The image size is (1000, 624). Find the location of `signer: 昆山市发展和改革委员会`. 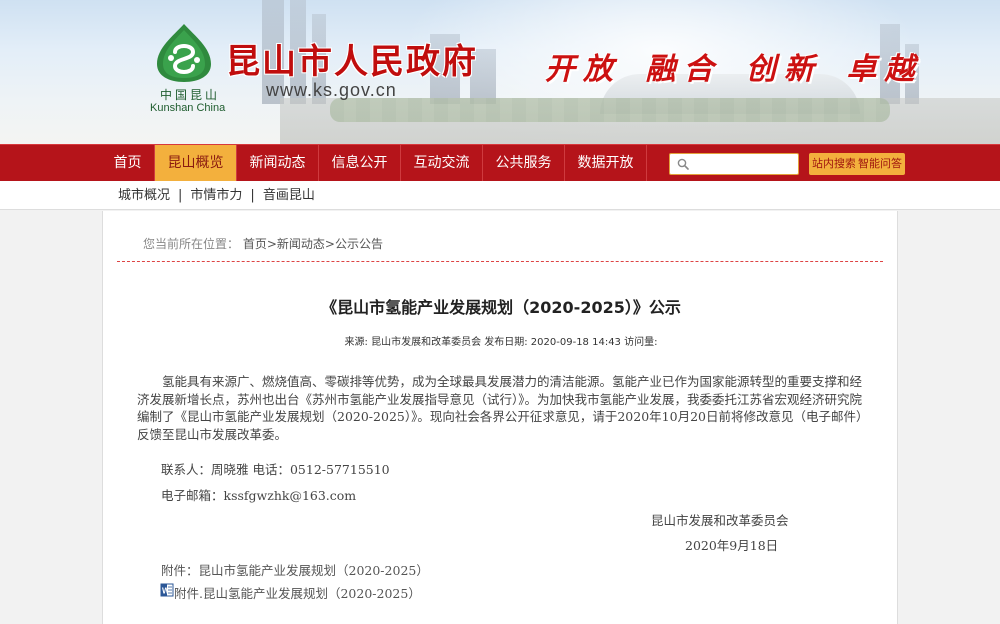

signer: 昆山市发展和改革委员会 is located at coordinates (720, 520).